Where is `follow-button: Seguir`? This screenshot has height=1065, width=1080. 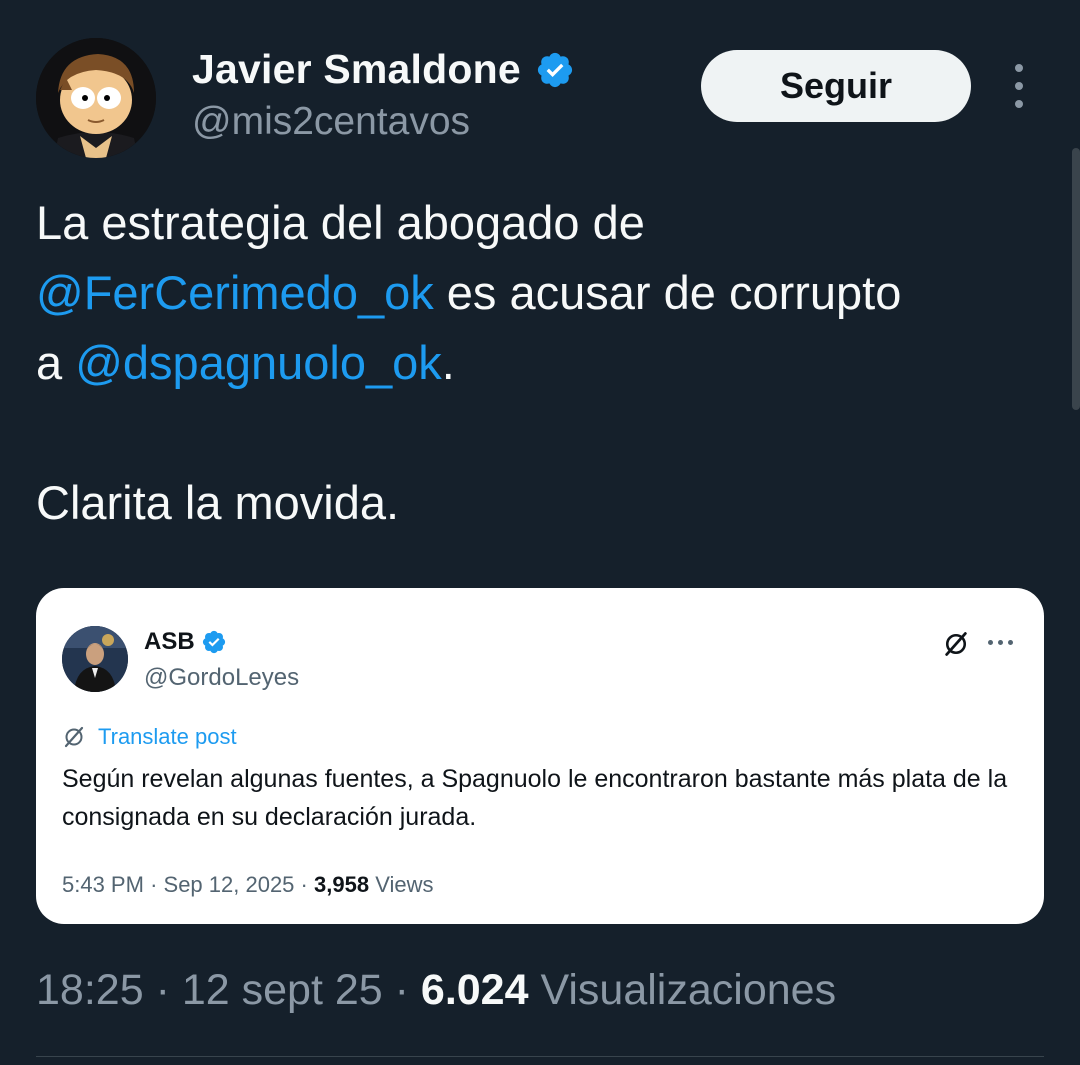 follow-button: Seguir is located at coordinates (836, 86).